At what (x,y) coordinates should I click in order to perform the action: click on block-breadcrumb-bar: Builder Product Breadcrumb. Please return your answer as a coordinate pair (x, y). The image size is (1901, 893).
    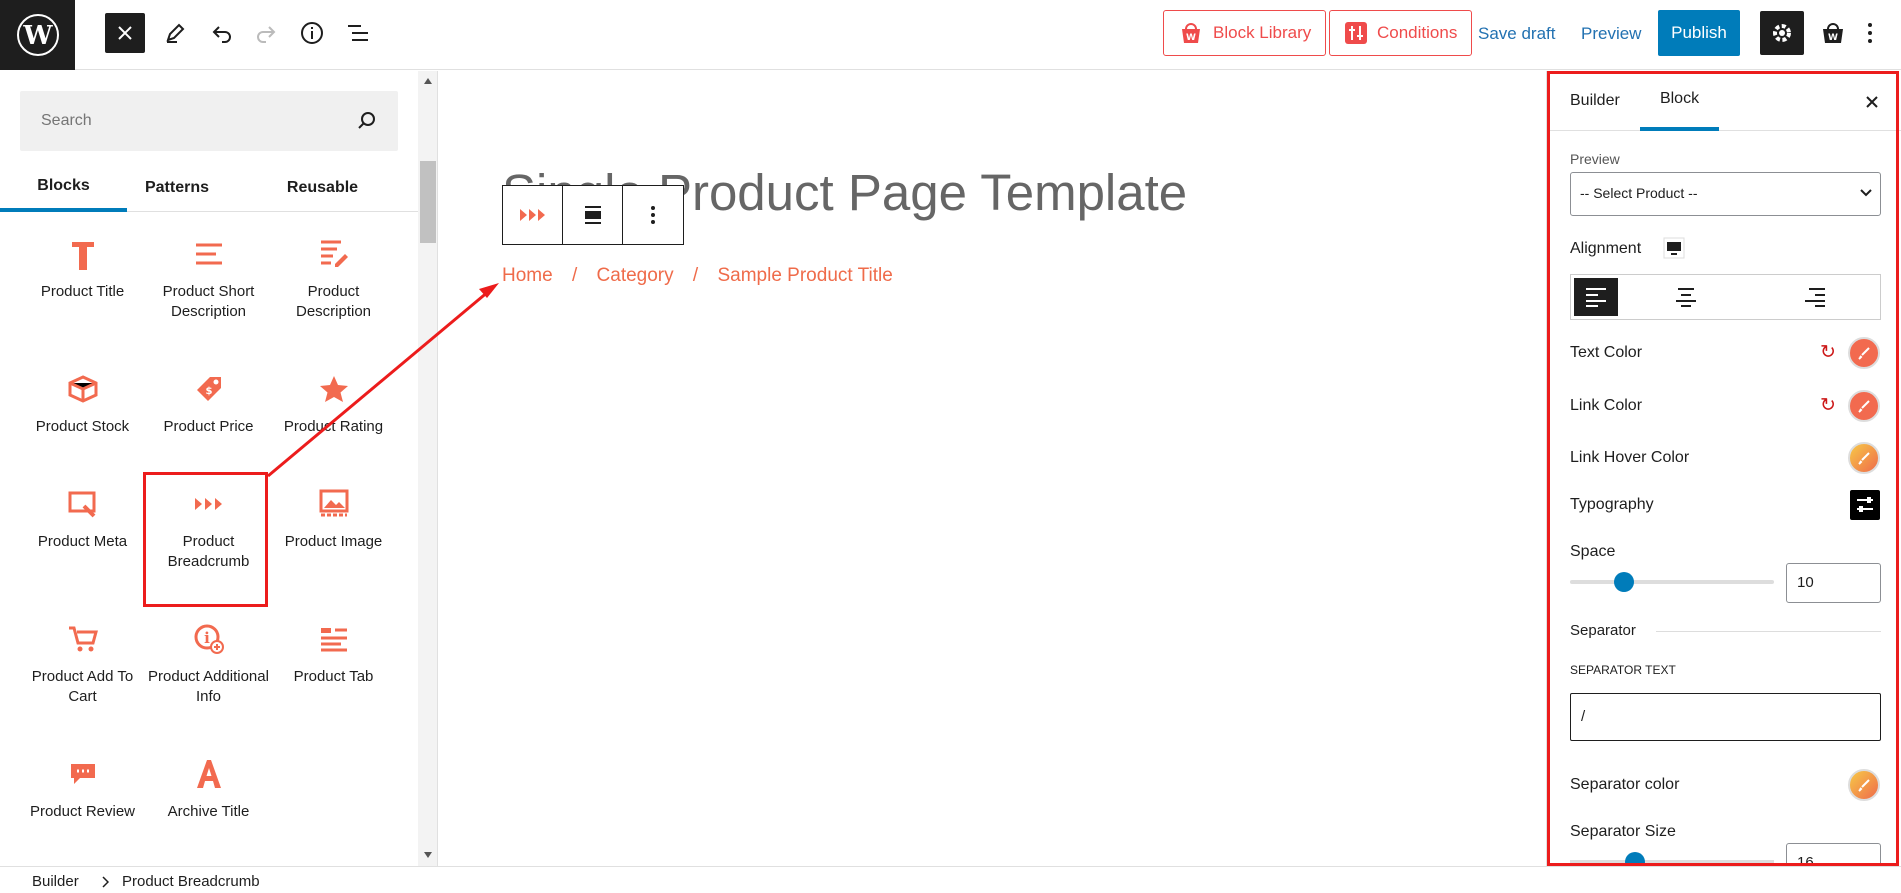
    Looking at the image, I should click on (950, 879).